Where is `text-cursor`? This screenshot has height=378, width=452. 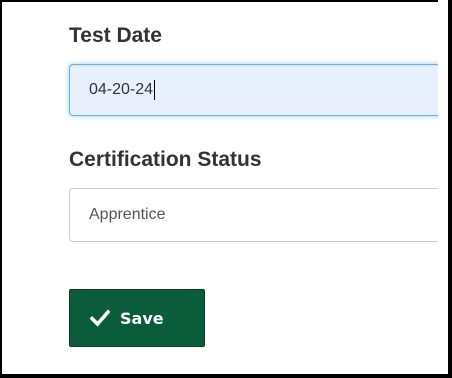
text-cursor is located at coordinates (155, 90).